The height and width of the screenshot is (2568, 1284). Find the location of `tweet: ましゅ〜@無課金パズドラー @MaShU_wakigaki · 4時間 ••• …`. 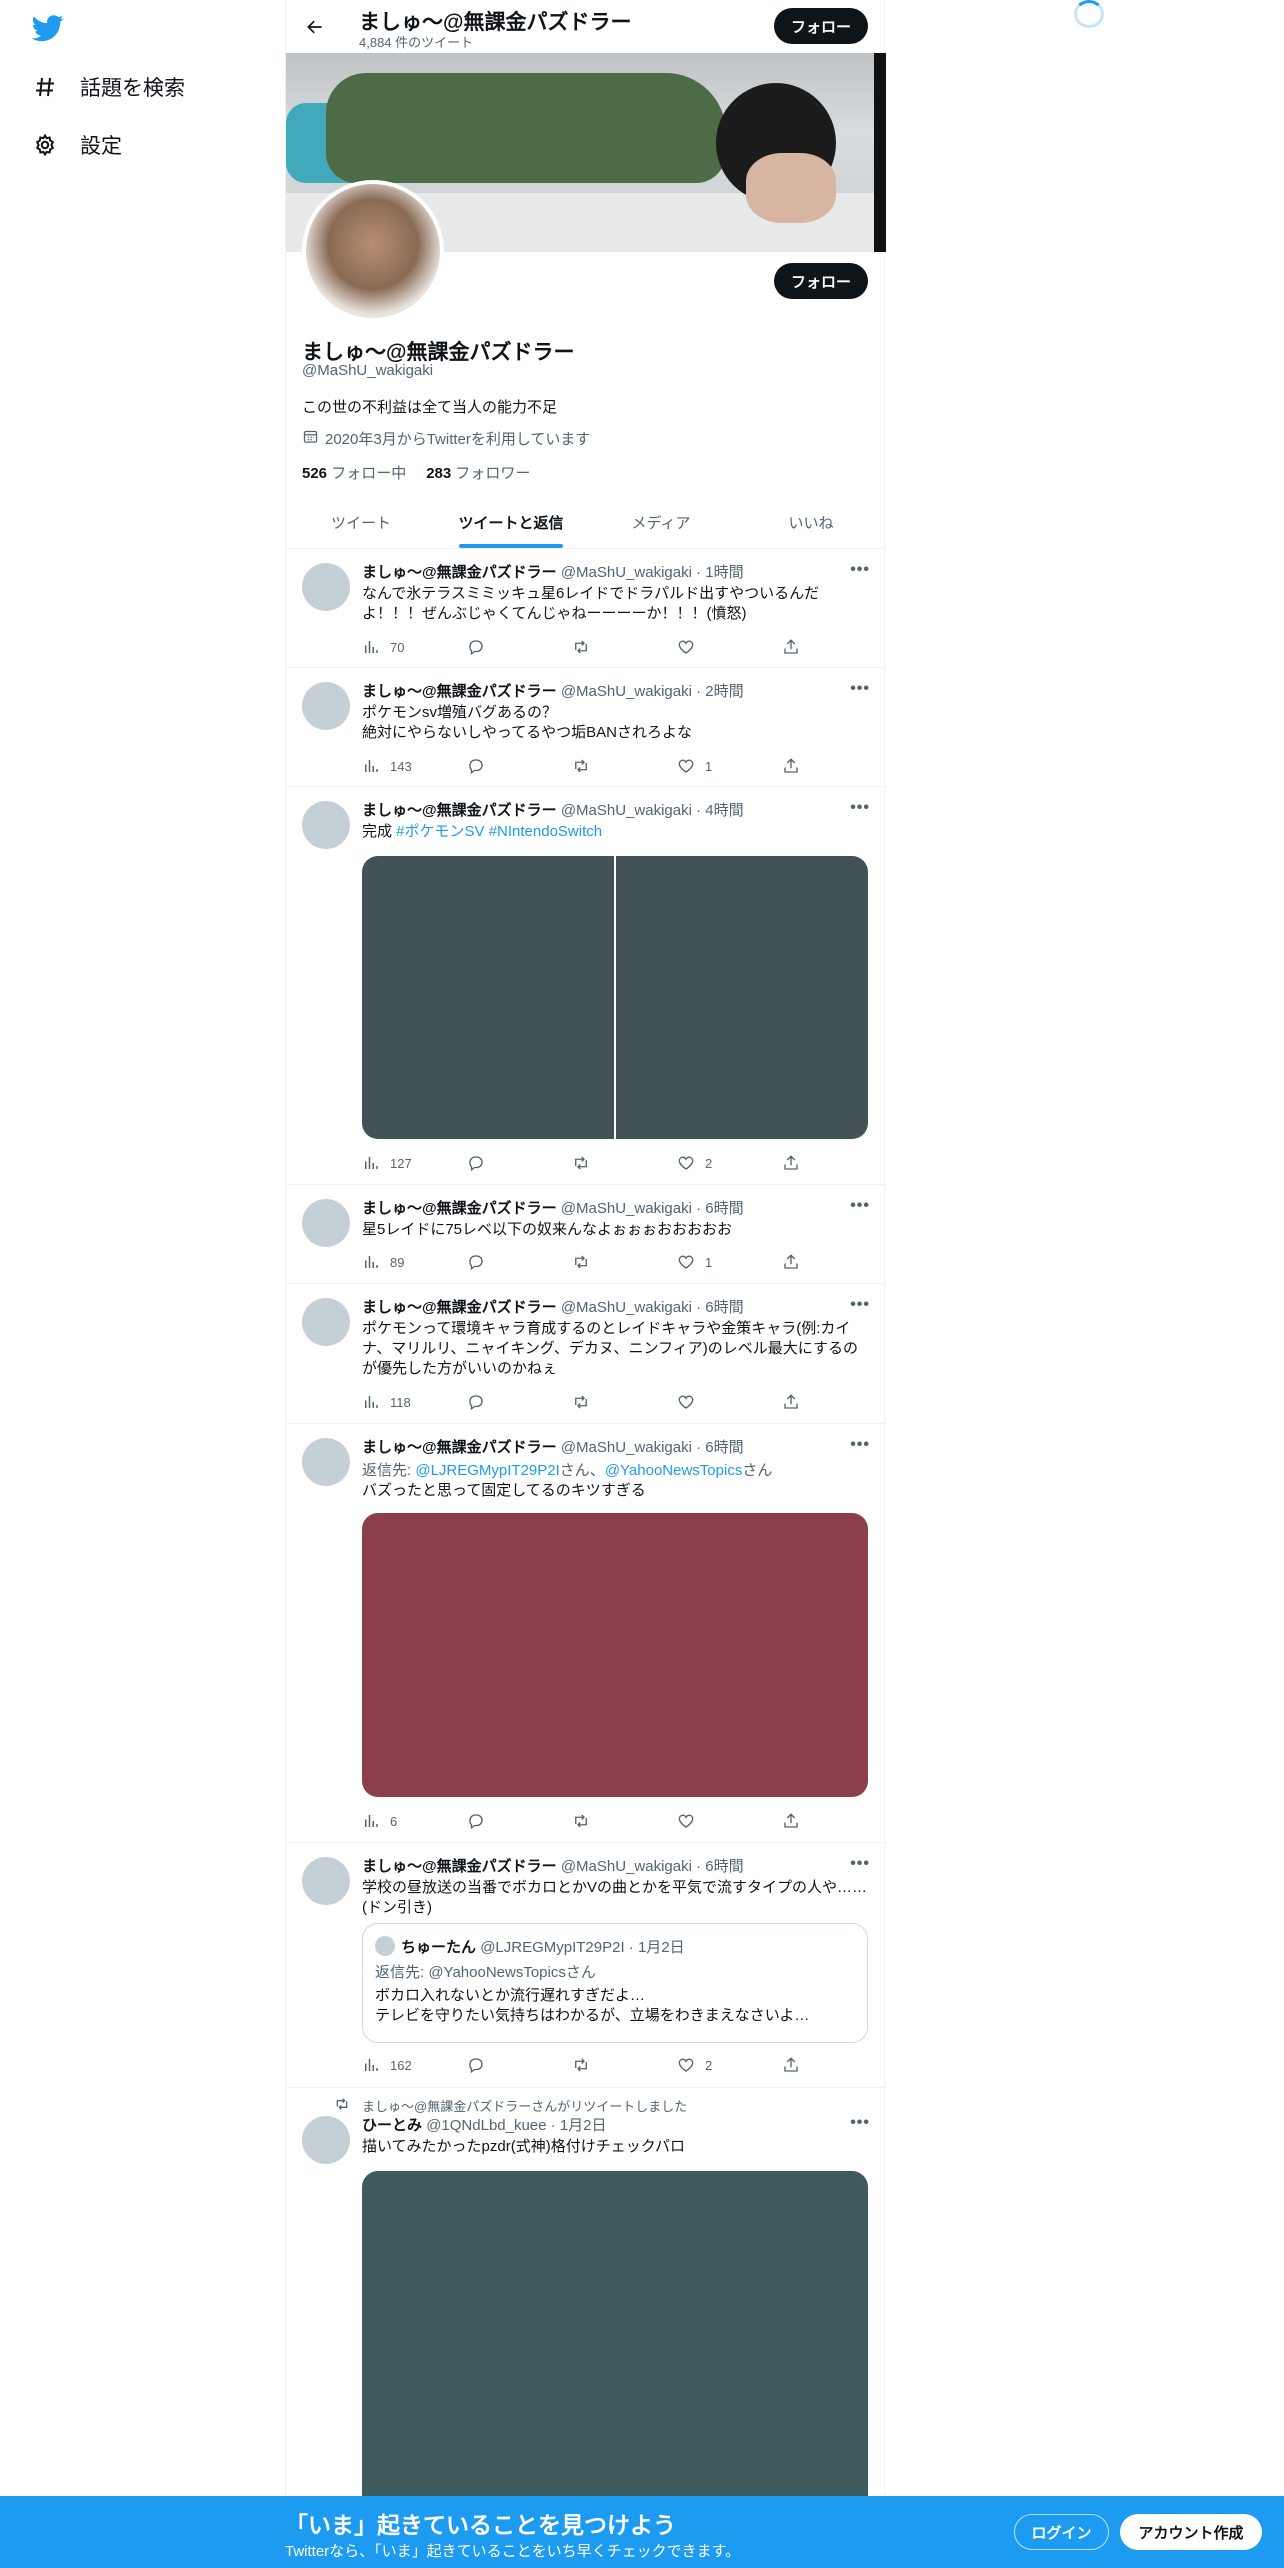

tweet: ましゅ〜@無課金パズドラー @MaShU_wakigaki · 4時間 ••• … is located at coordinates (586, 986).